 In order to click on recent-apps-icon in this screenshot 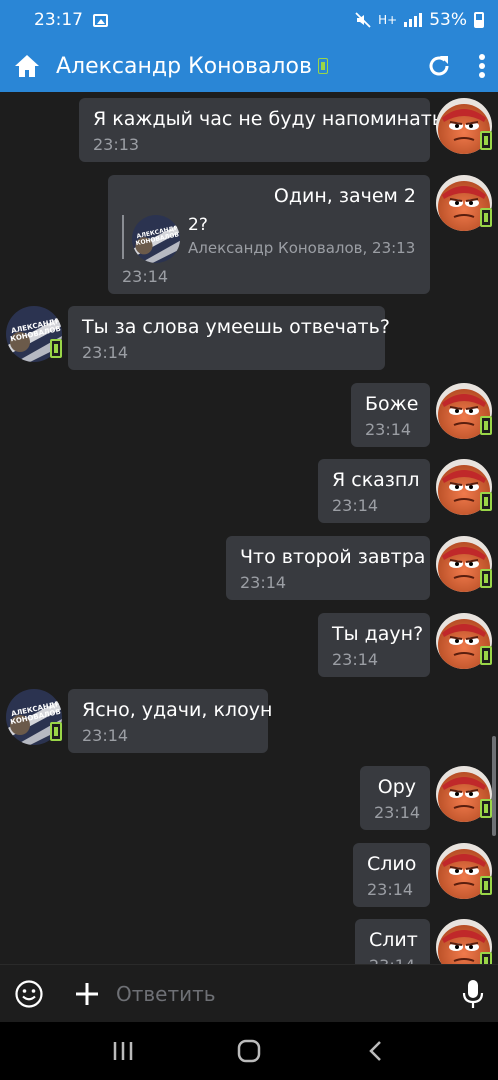, I will do `click(123, 1051)`.